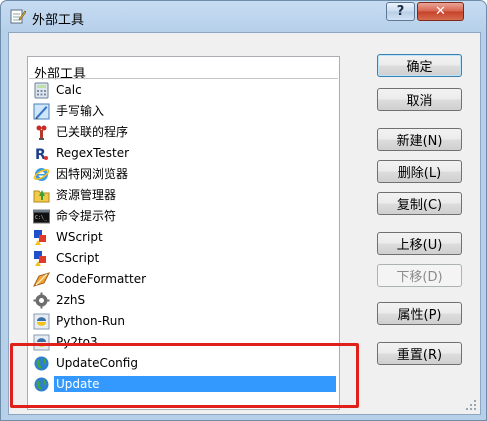 Image resolution: width=487 pixels, height=421 pixels. Describe the element at coordinates (69, 90) in the screenshot. I see `list-item-label: Calc` at that location.